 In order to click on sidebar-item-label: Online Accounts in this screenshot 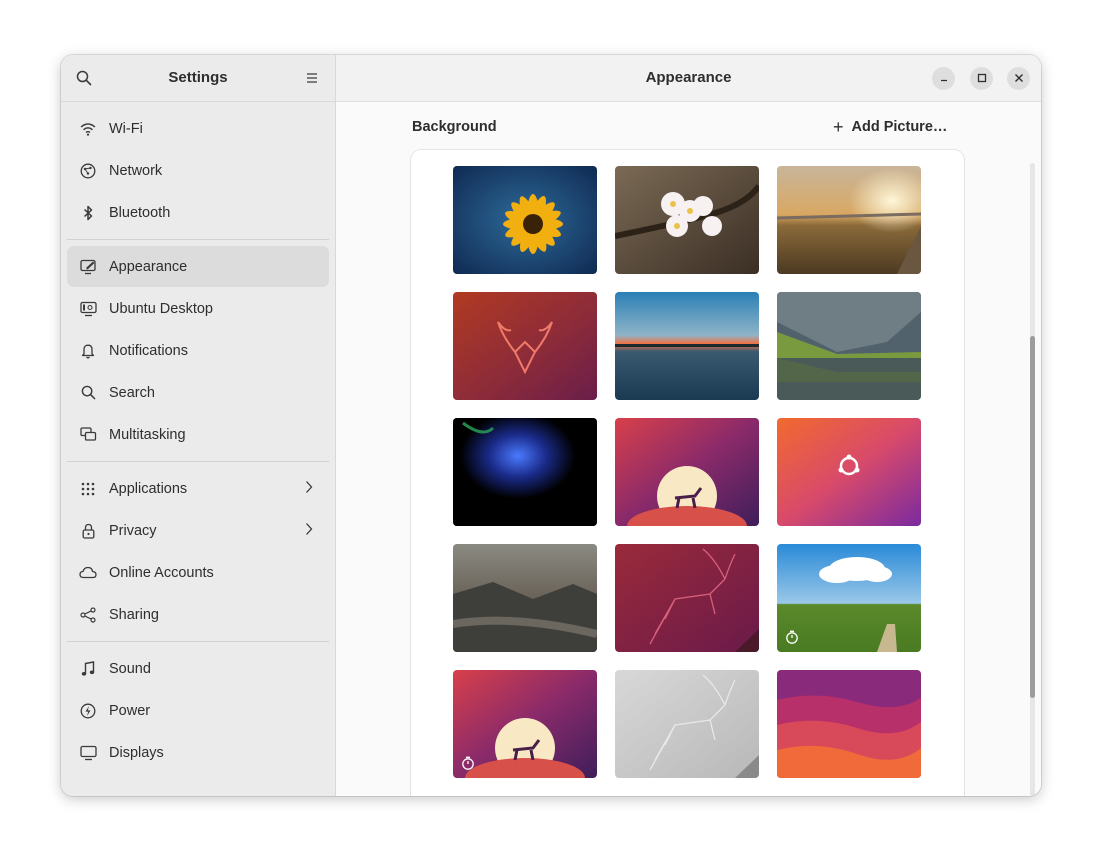, I will do `click(161, 572)`.